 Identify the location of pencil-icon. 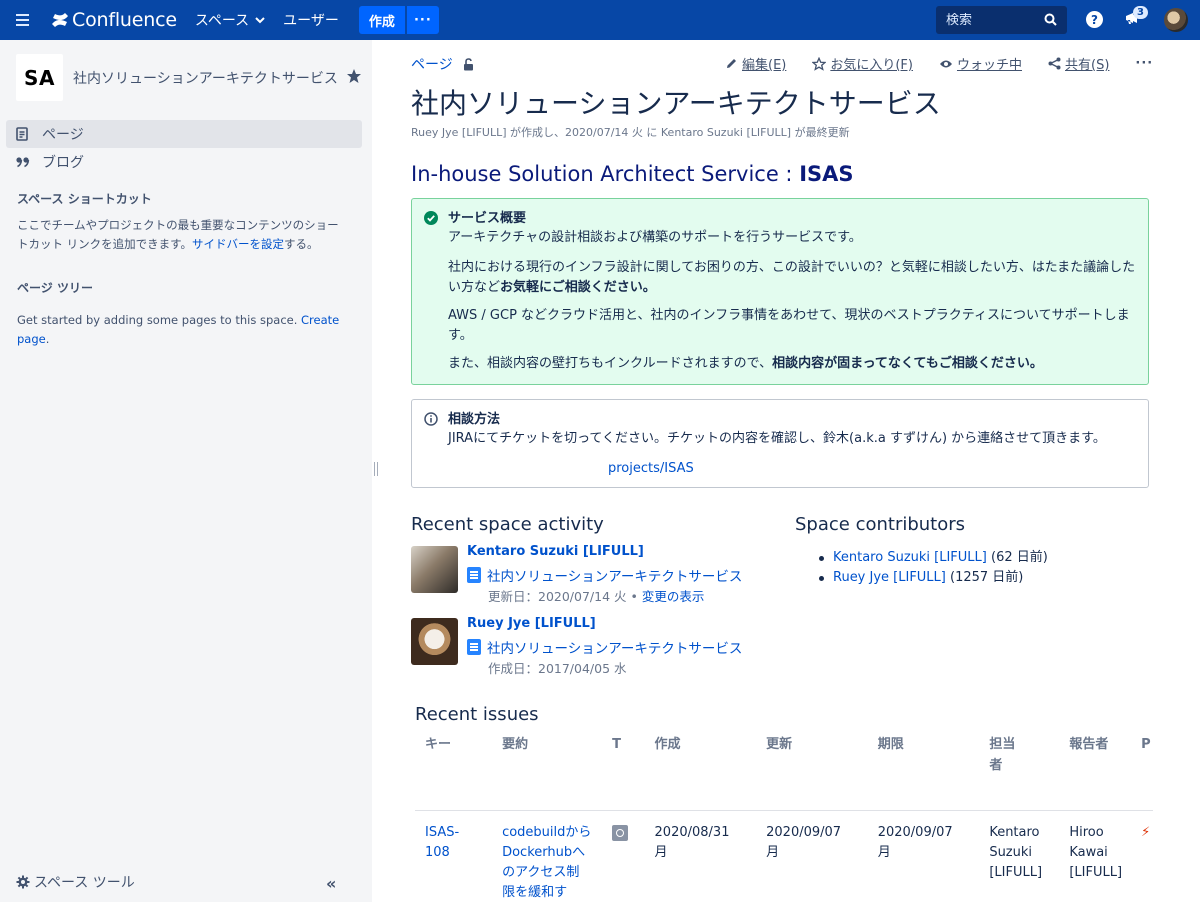
(731, 63).